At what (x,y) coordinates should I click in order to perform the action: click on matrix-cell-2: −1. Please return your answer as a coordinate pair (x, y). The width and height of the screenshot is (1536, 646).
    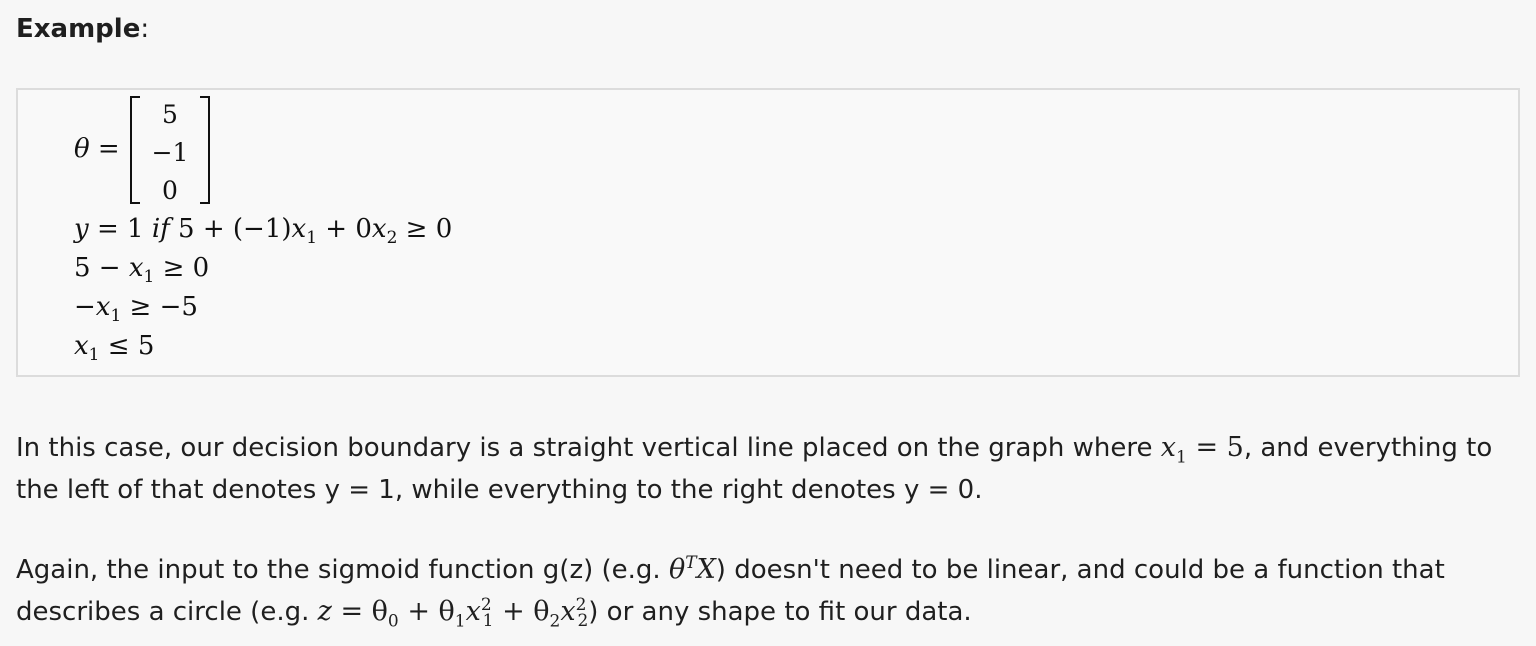
    Looking at the image, I should click on (170, 152).